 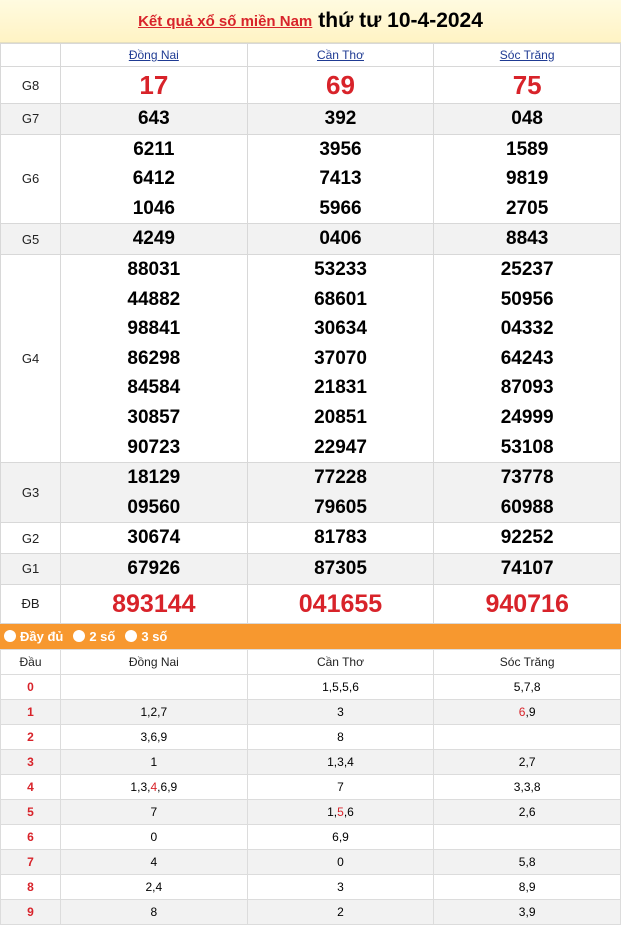 I want to click on prize-label: G3, so click(x=30, y=493).